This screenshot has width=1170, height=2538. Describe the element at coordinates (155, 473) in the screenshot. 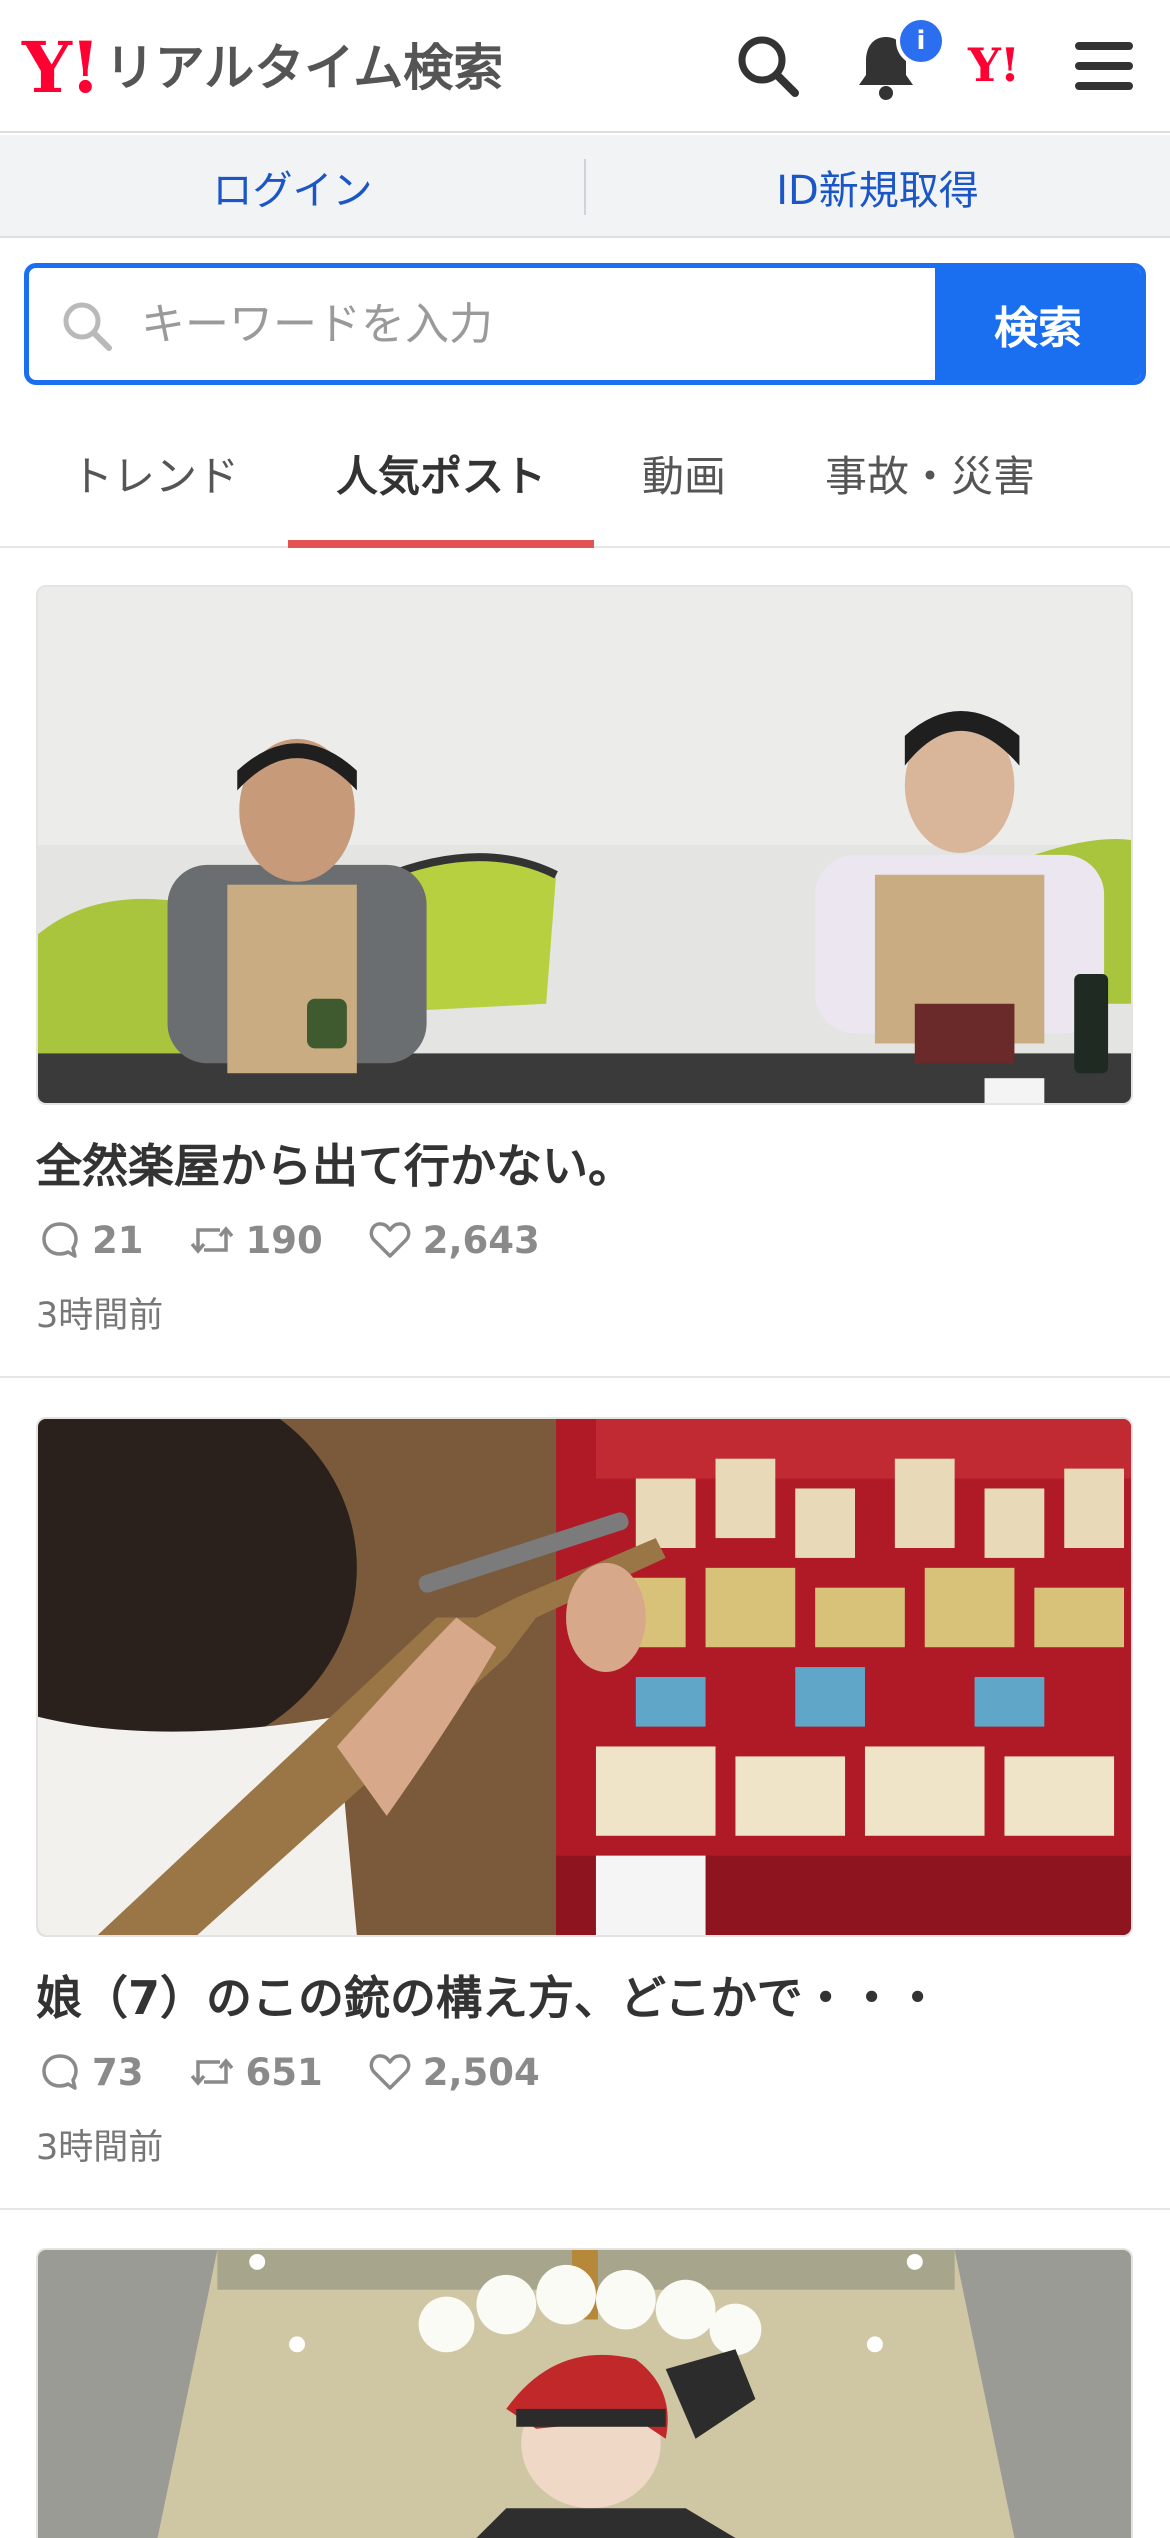

I see `tab-trend: トレンド` at that location.